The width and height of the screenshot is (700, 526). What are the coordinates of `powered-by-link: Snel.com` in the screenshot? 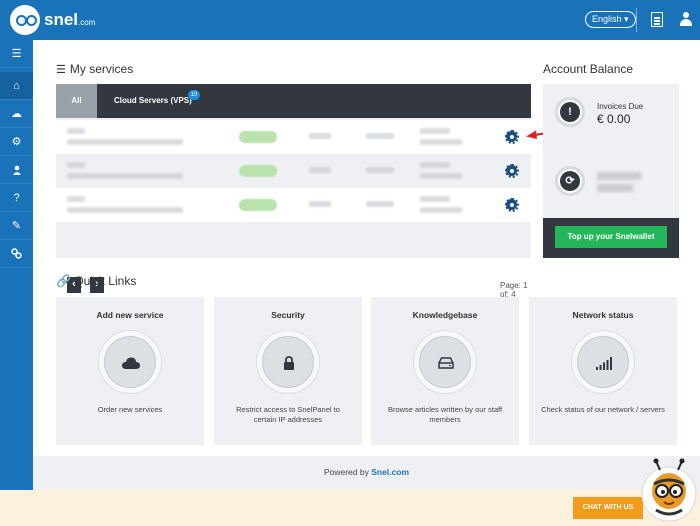 It's located at (390, 472).